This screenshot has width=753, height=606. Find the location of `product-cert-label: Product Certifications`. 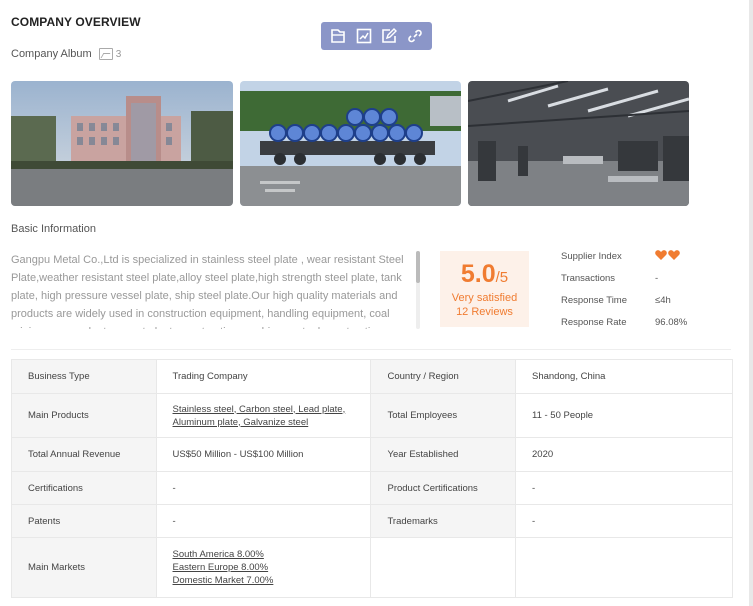

product-cert-label: Product Certifications is located at coordinates (443, 488).